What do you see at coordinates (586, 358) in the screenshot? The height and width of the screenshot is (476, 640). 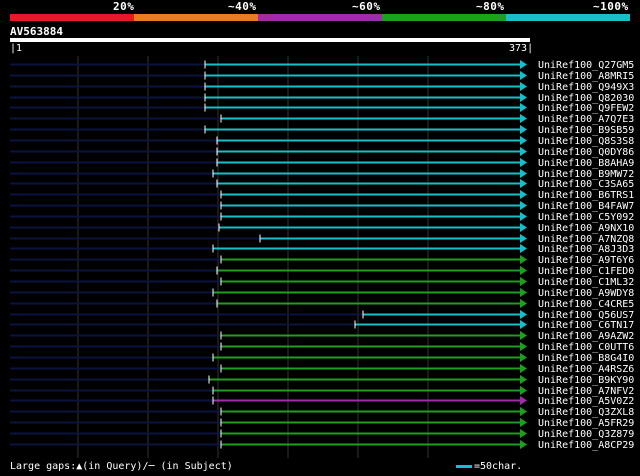 I see `hit-label: UniRef100_B8G4I0` at bounding box center [586, 358].